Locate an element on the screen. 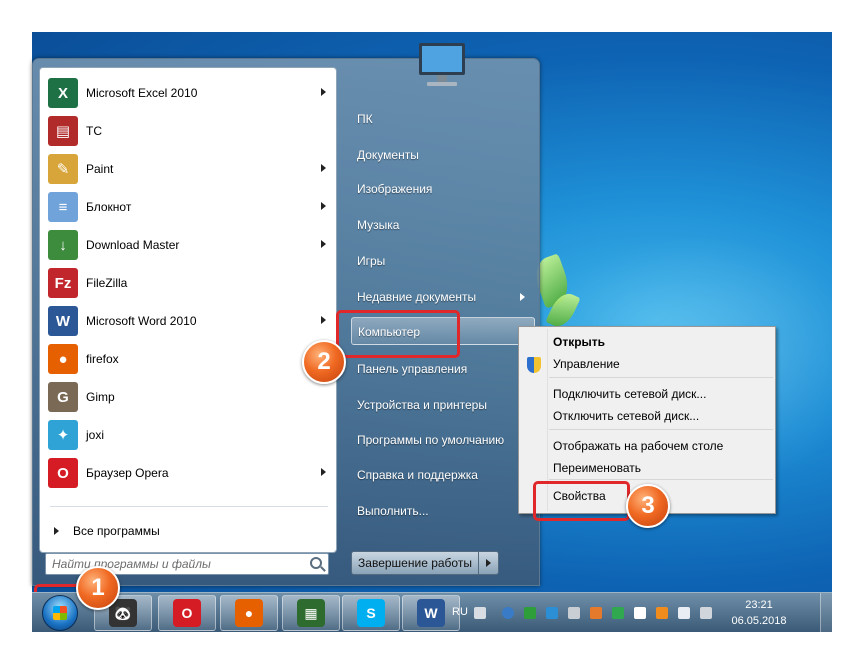  taskbar-button: ▦ is located at coordinates (311, 613).